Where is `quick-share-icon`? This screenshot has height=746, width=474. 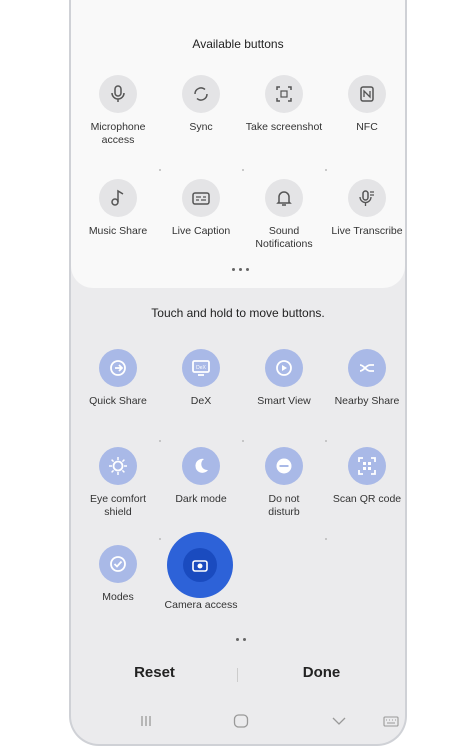 quick-share-icon is located at coordinates (118, 368).